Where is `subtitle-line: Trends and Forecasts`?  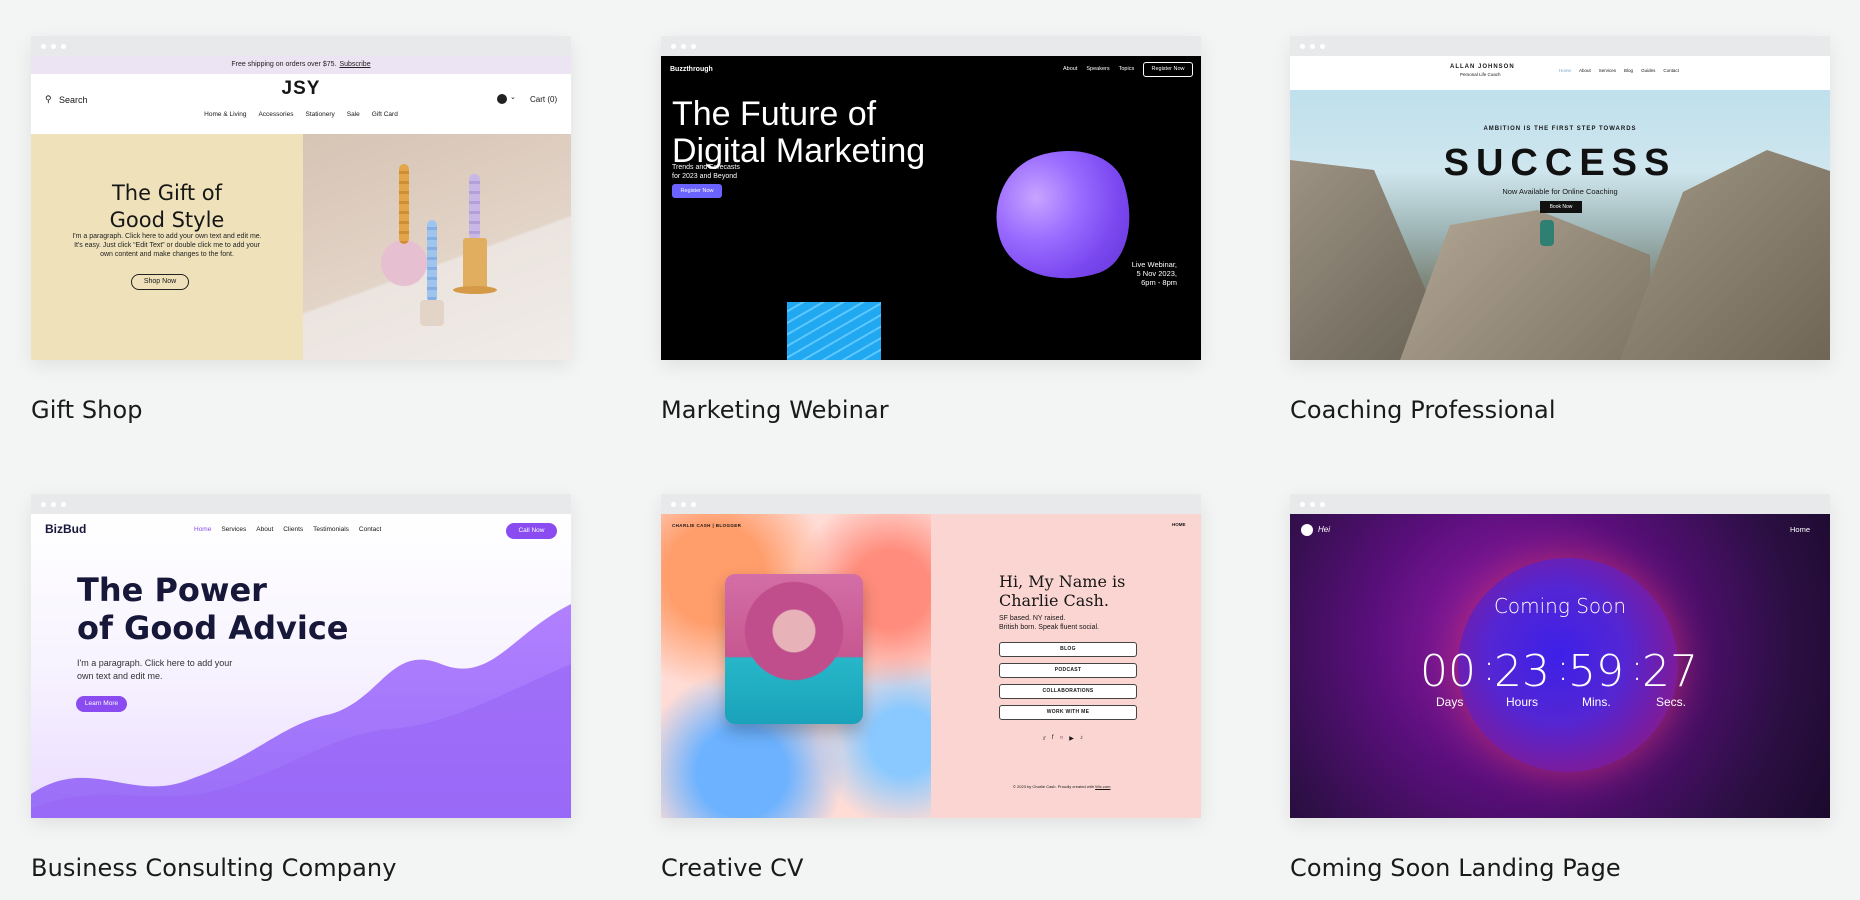 subtitle-line: Trends and Forecasts is located at coordinates (706, 167).